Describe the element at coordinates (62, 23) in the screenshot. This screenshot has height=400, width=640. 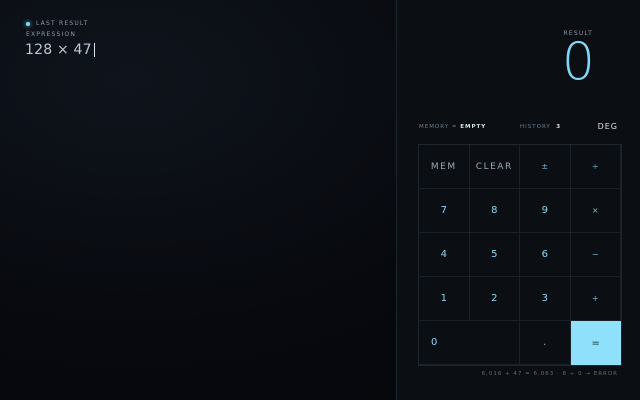
I see `last-result-label: LAST RESULT` at that location.